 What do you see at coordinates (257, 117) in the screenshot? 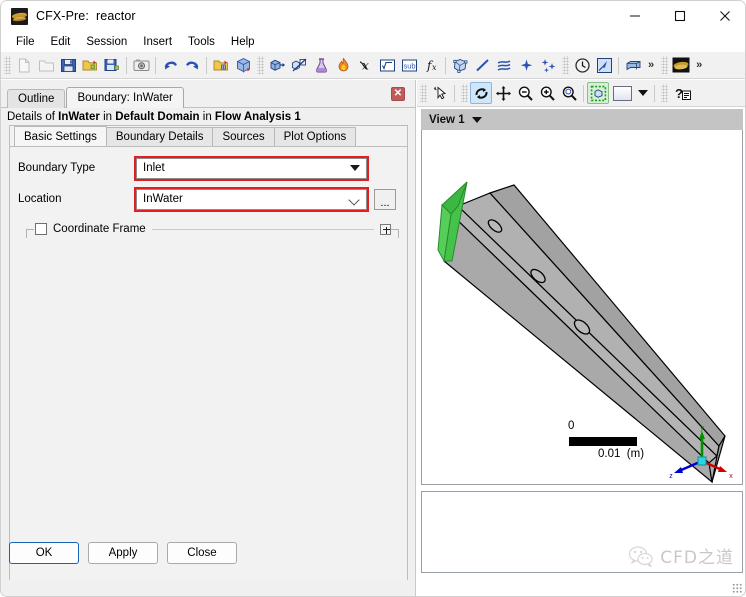
I see `details-analysis: Flow Analysis 1` at bounding box center [257, 117].